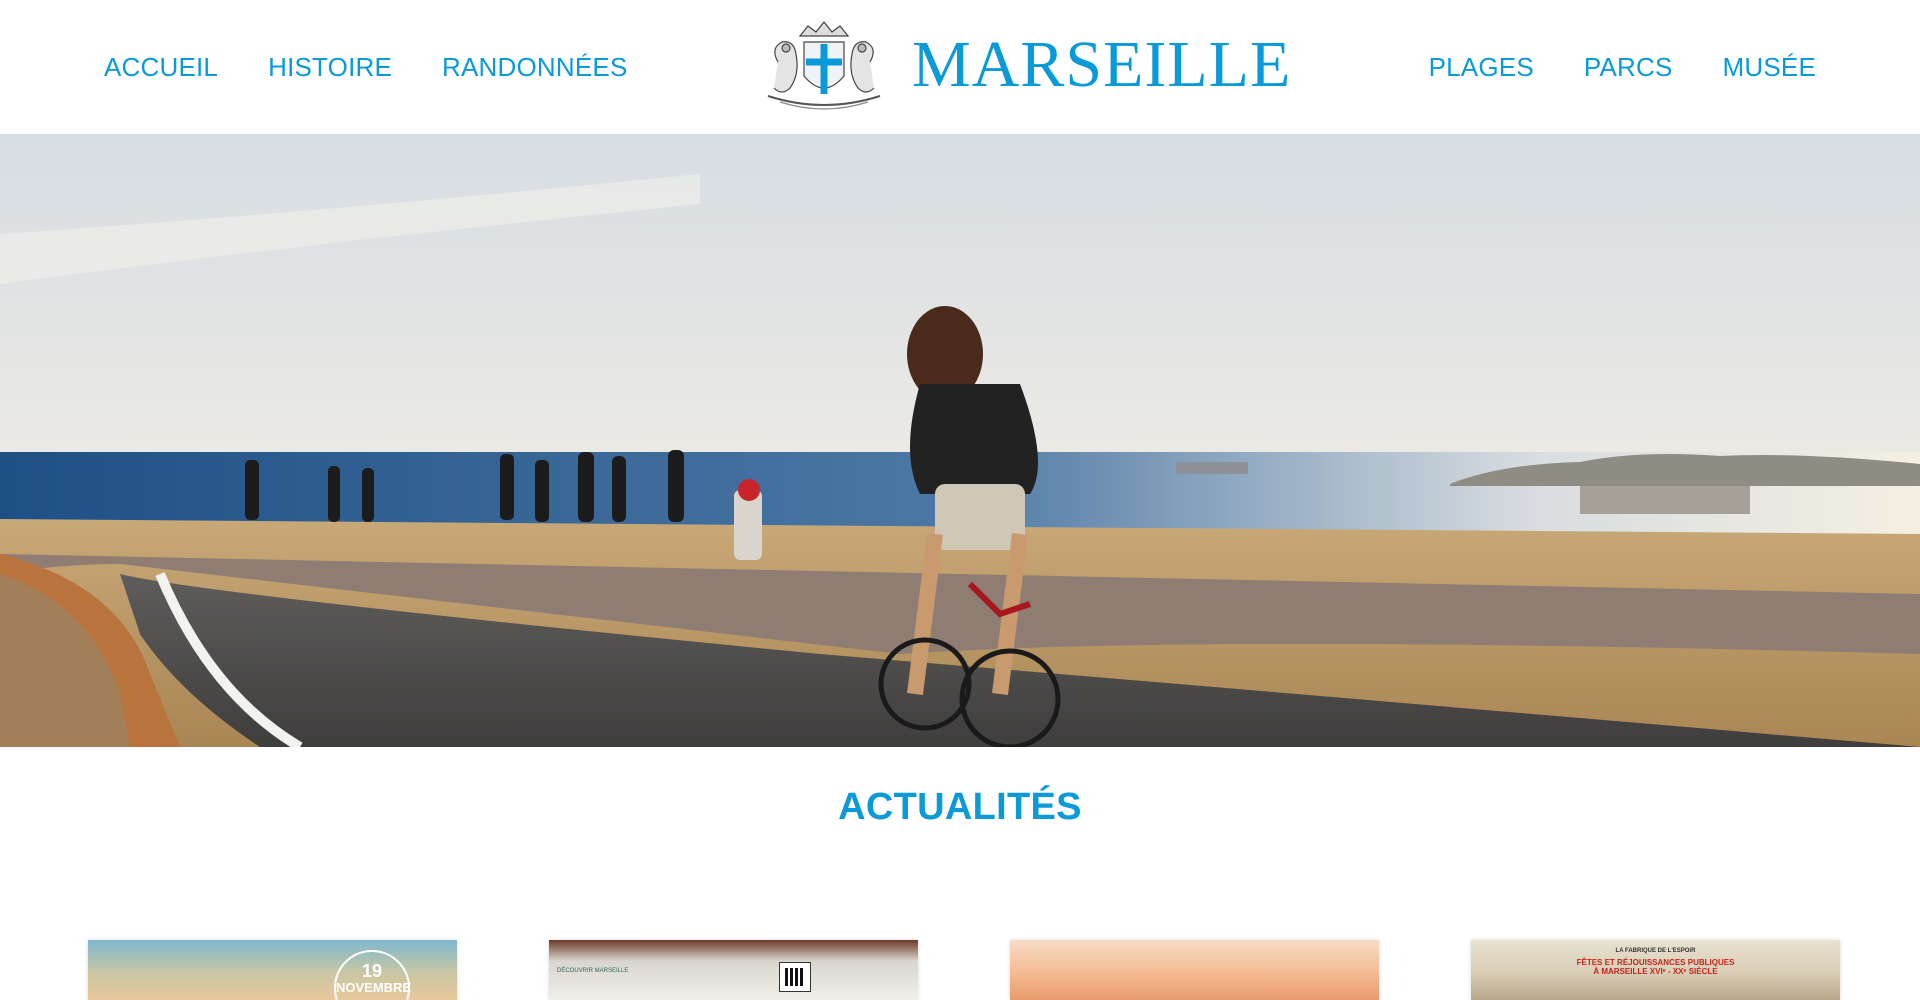 The image size is (1920, 1000). I want to click on site-logo: MARSEILLE, so click(1025, 65).